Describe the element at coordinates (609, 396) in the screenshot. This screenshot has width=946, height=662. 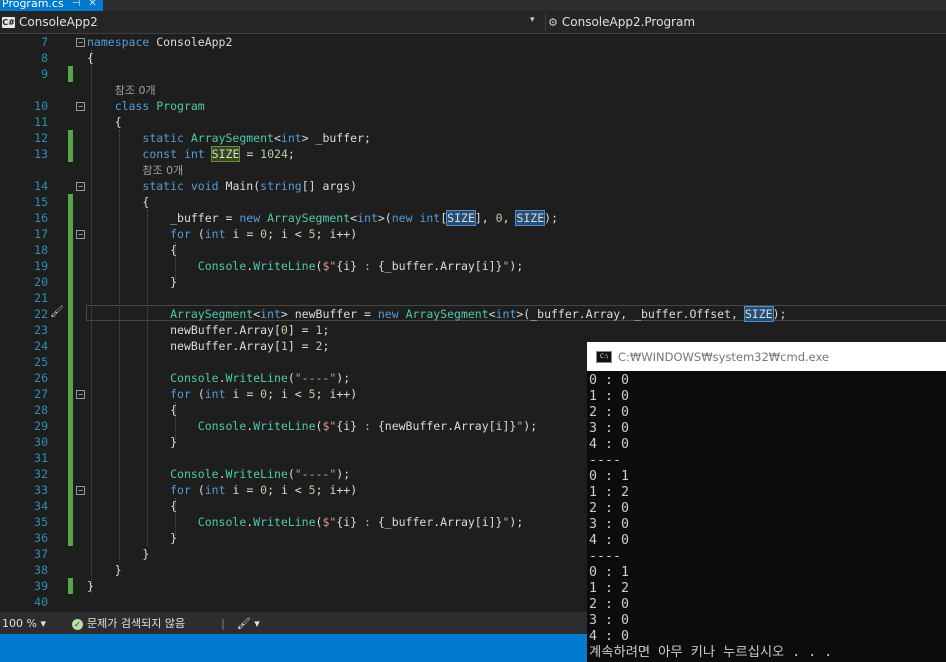
I see `cmd-output-line: 1 : 0` at that location.